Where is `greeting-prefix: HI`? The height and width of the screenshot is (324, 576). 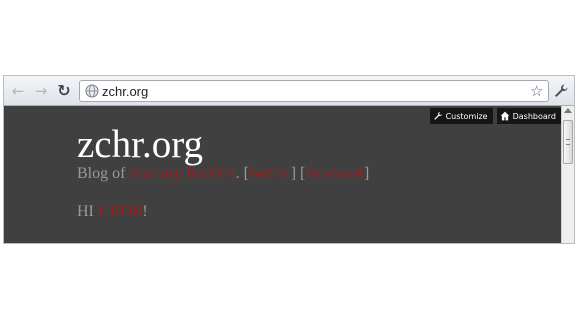
greeting-prefix: HI is located at coordinates (87, 211).